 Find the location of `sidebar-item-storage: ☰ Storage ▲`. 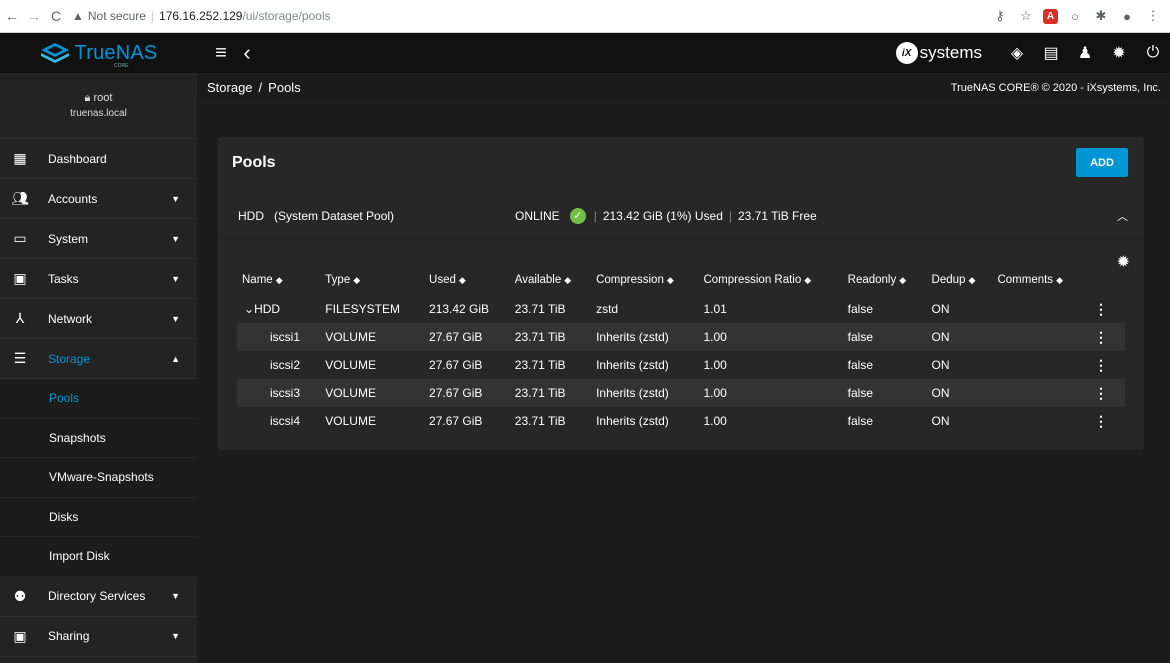

sidebar-item-storage: ☰ Storage ▲ is located at coordinates (98, 359).